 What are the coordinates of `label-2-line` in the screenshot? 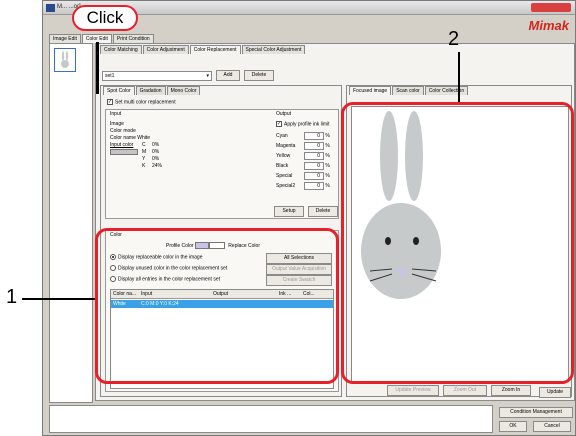 It's located at (459, 78).